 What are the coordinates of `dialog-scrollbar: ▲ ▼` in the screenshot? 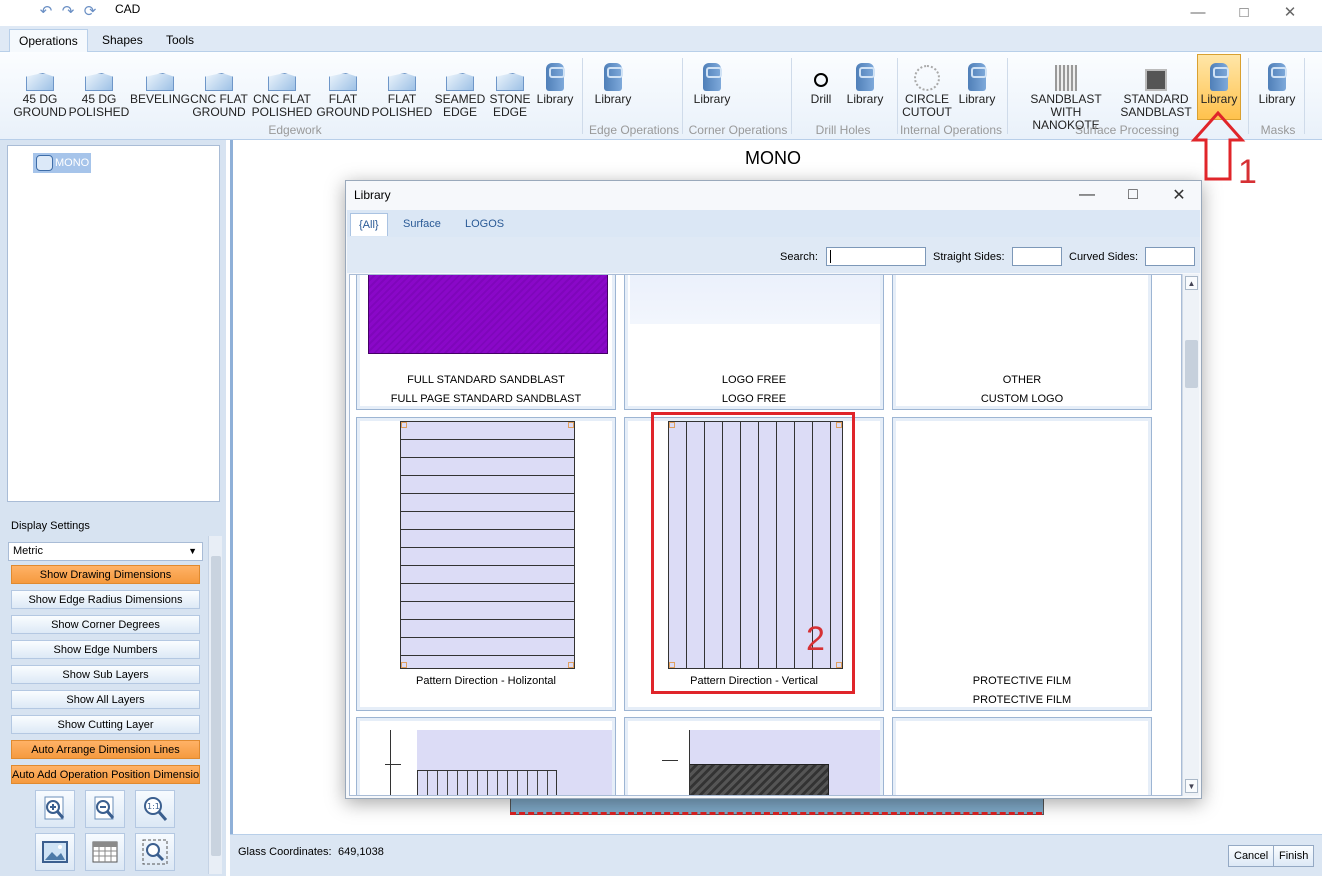 It's located at (1190, 535).